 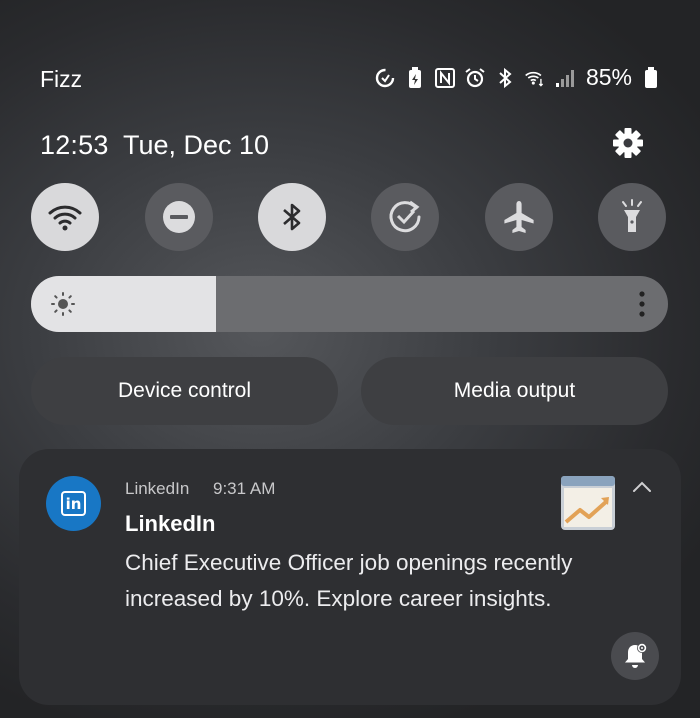 I want to click on collapse-chevron-icon, so click(x=642, y=487).